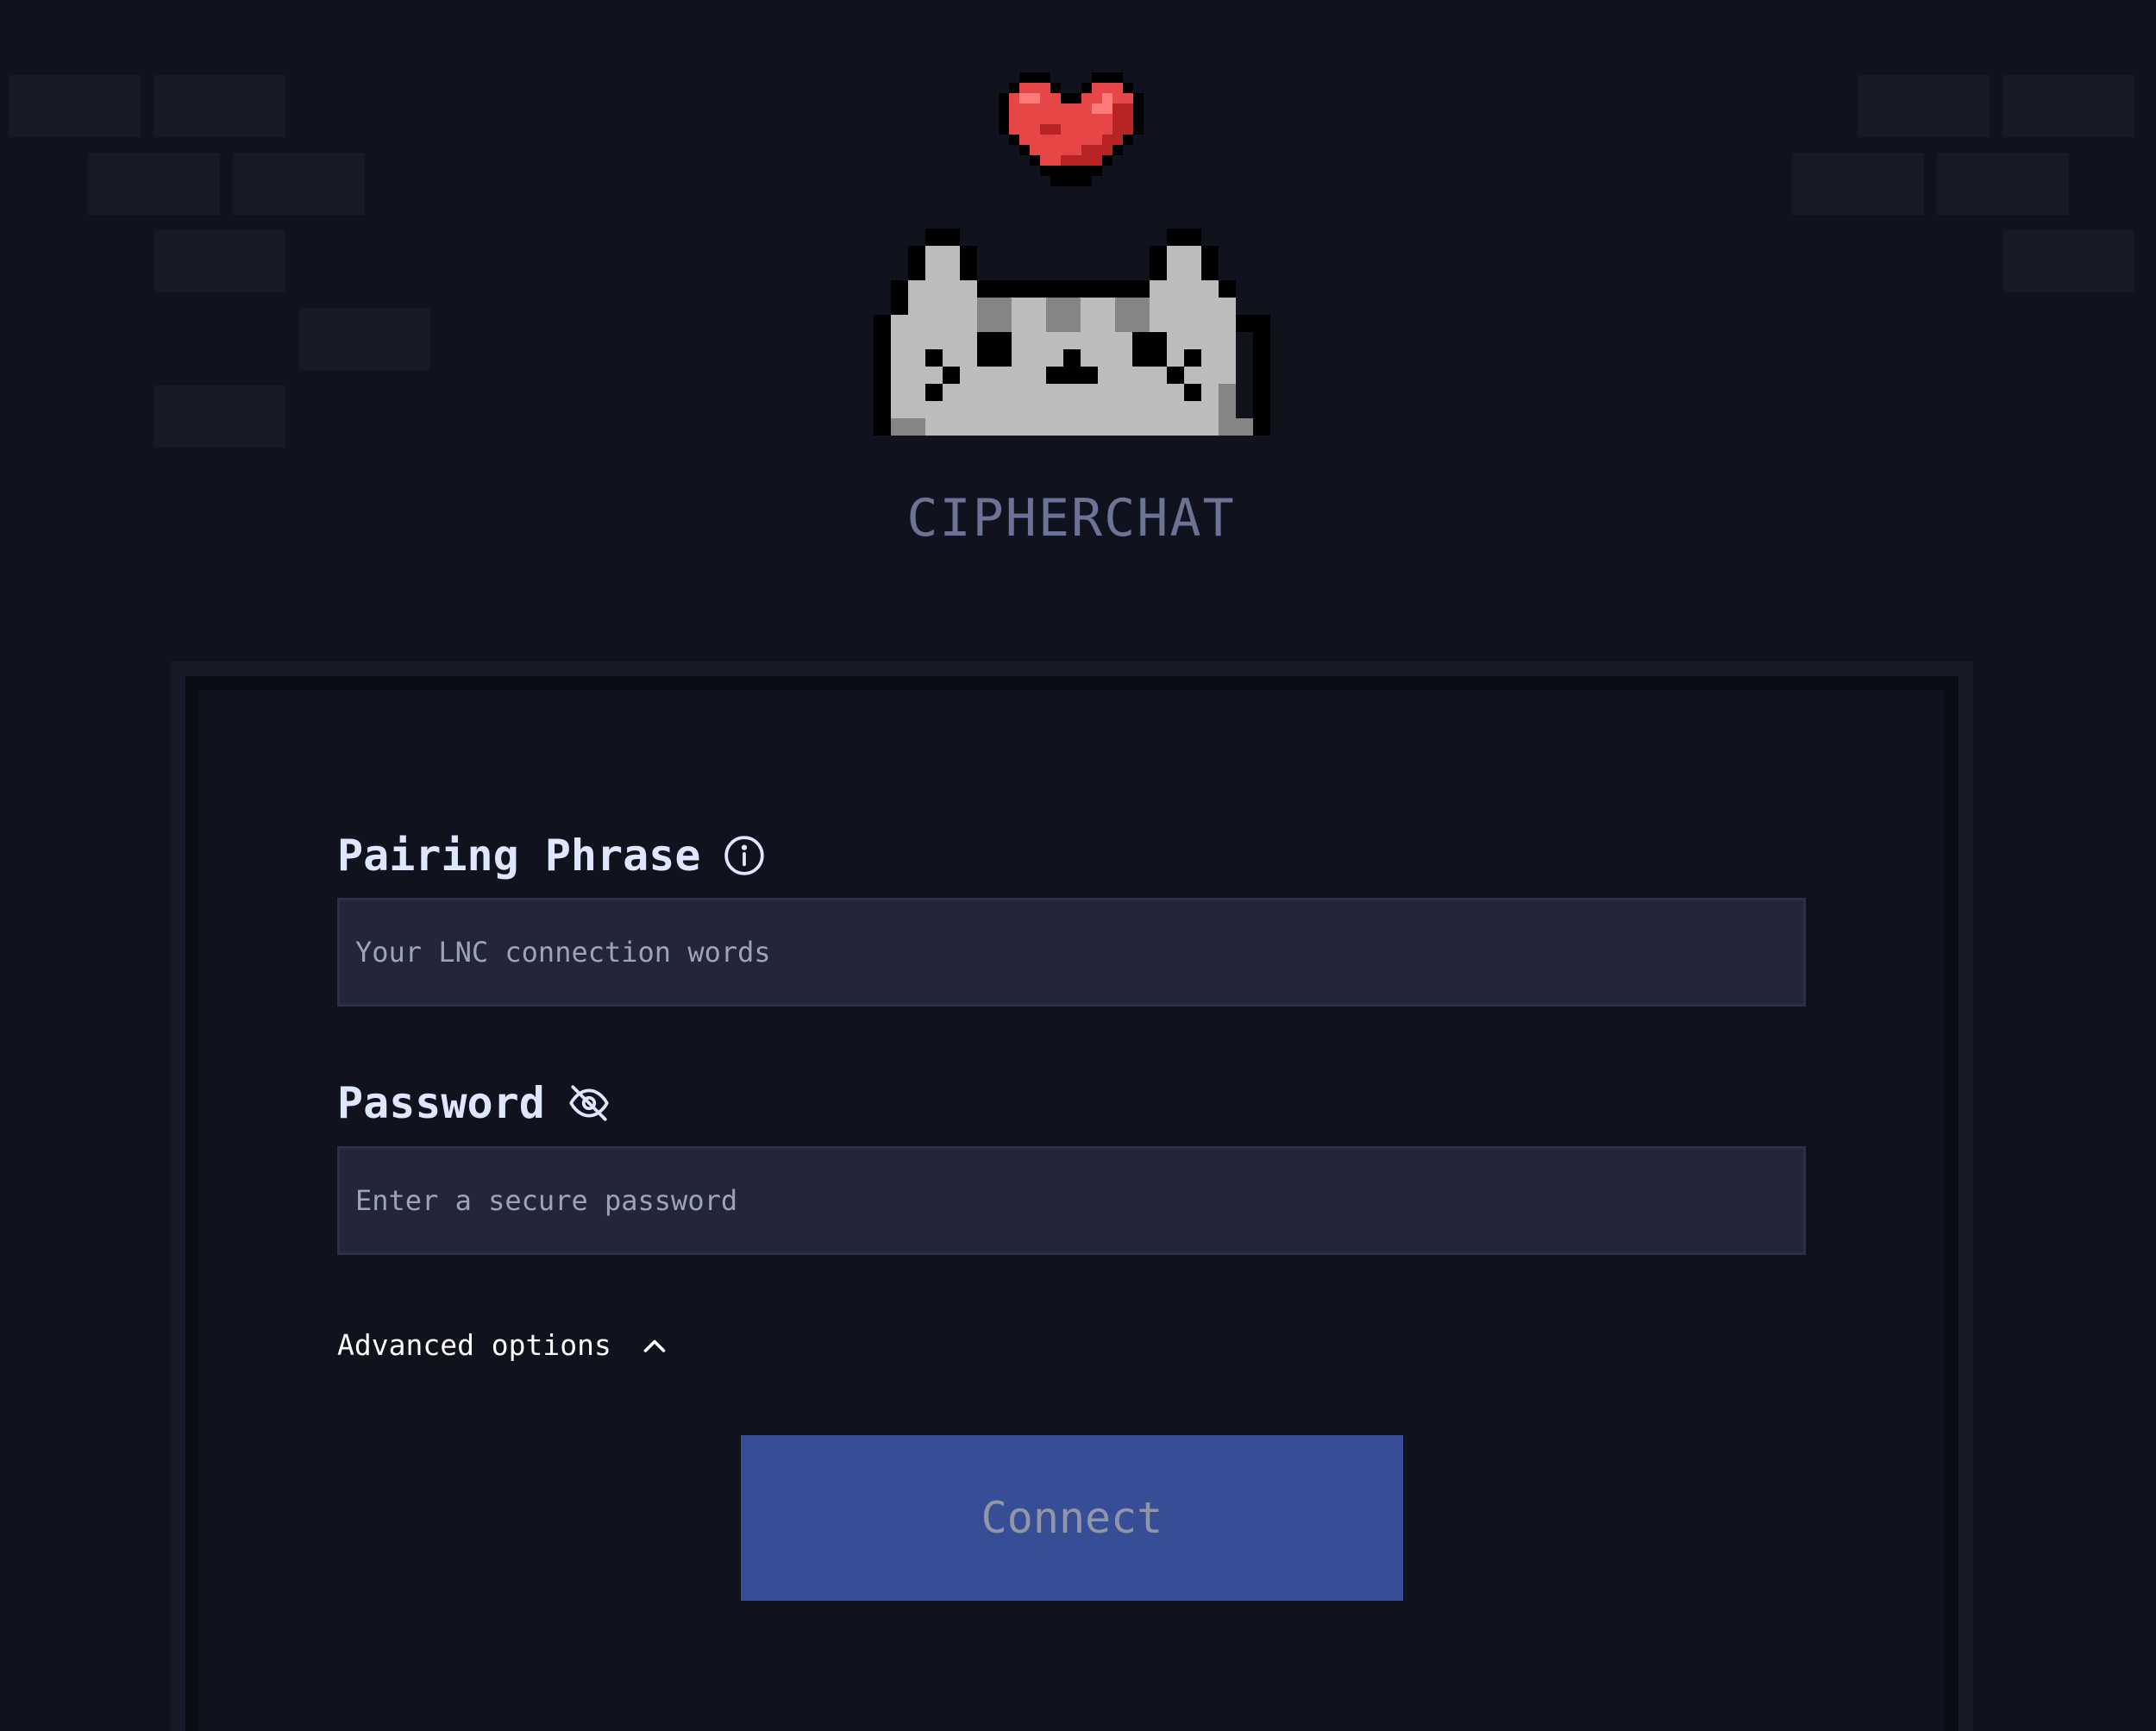 This screenshot has width=2156, height=1731. I want to click on password-label: Password, so click(474, 1103).